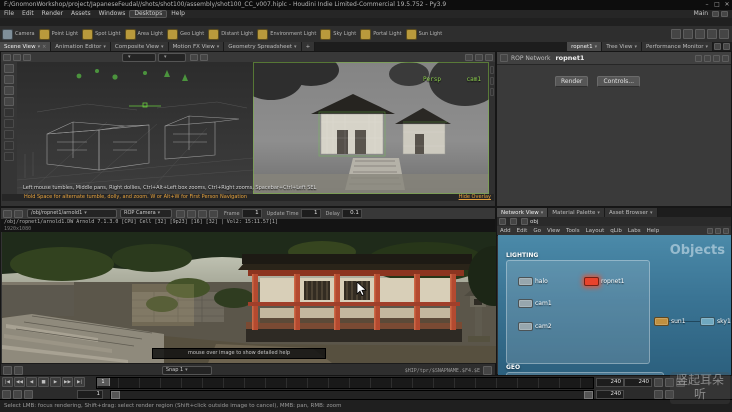  I want to click on shelf-tool-geo-light: Geo Light, so click(185, 34).